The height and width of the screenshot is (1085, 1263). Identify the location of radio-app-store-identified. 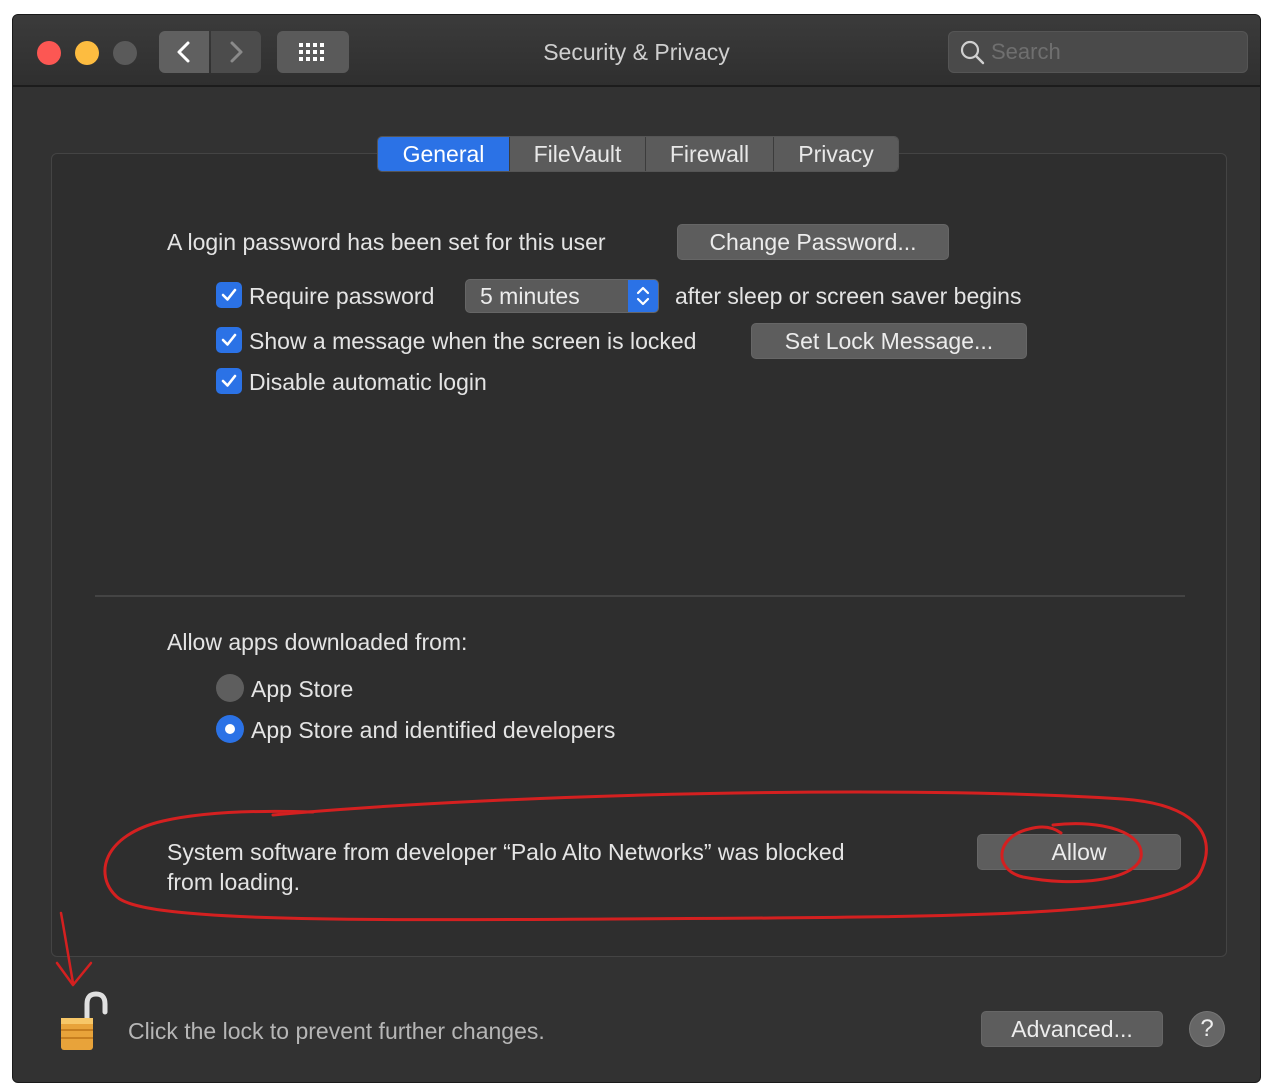
(230, 729).